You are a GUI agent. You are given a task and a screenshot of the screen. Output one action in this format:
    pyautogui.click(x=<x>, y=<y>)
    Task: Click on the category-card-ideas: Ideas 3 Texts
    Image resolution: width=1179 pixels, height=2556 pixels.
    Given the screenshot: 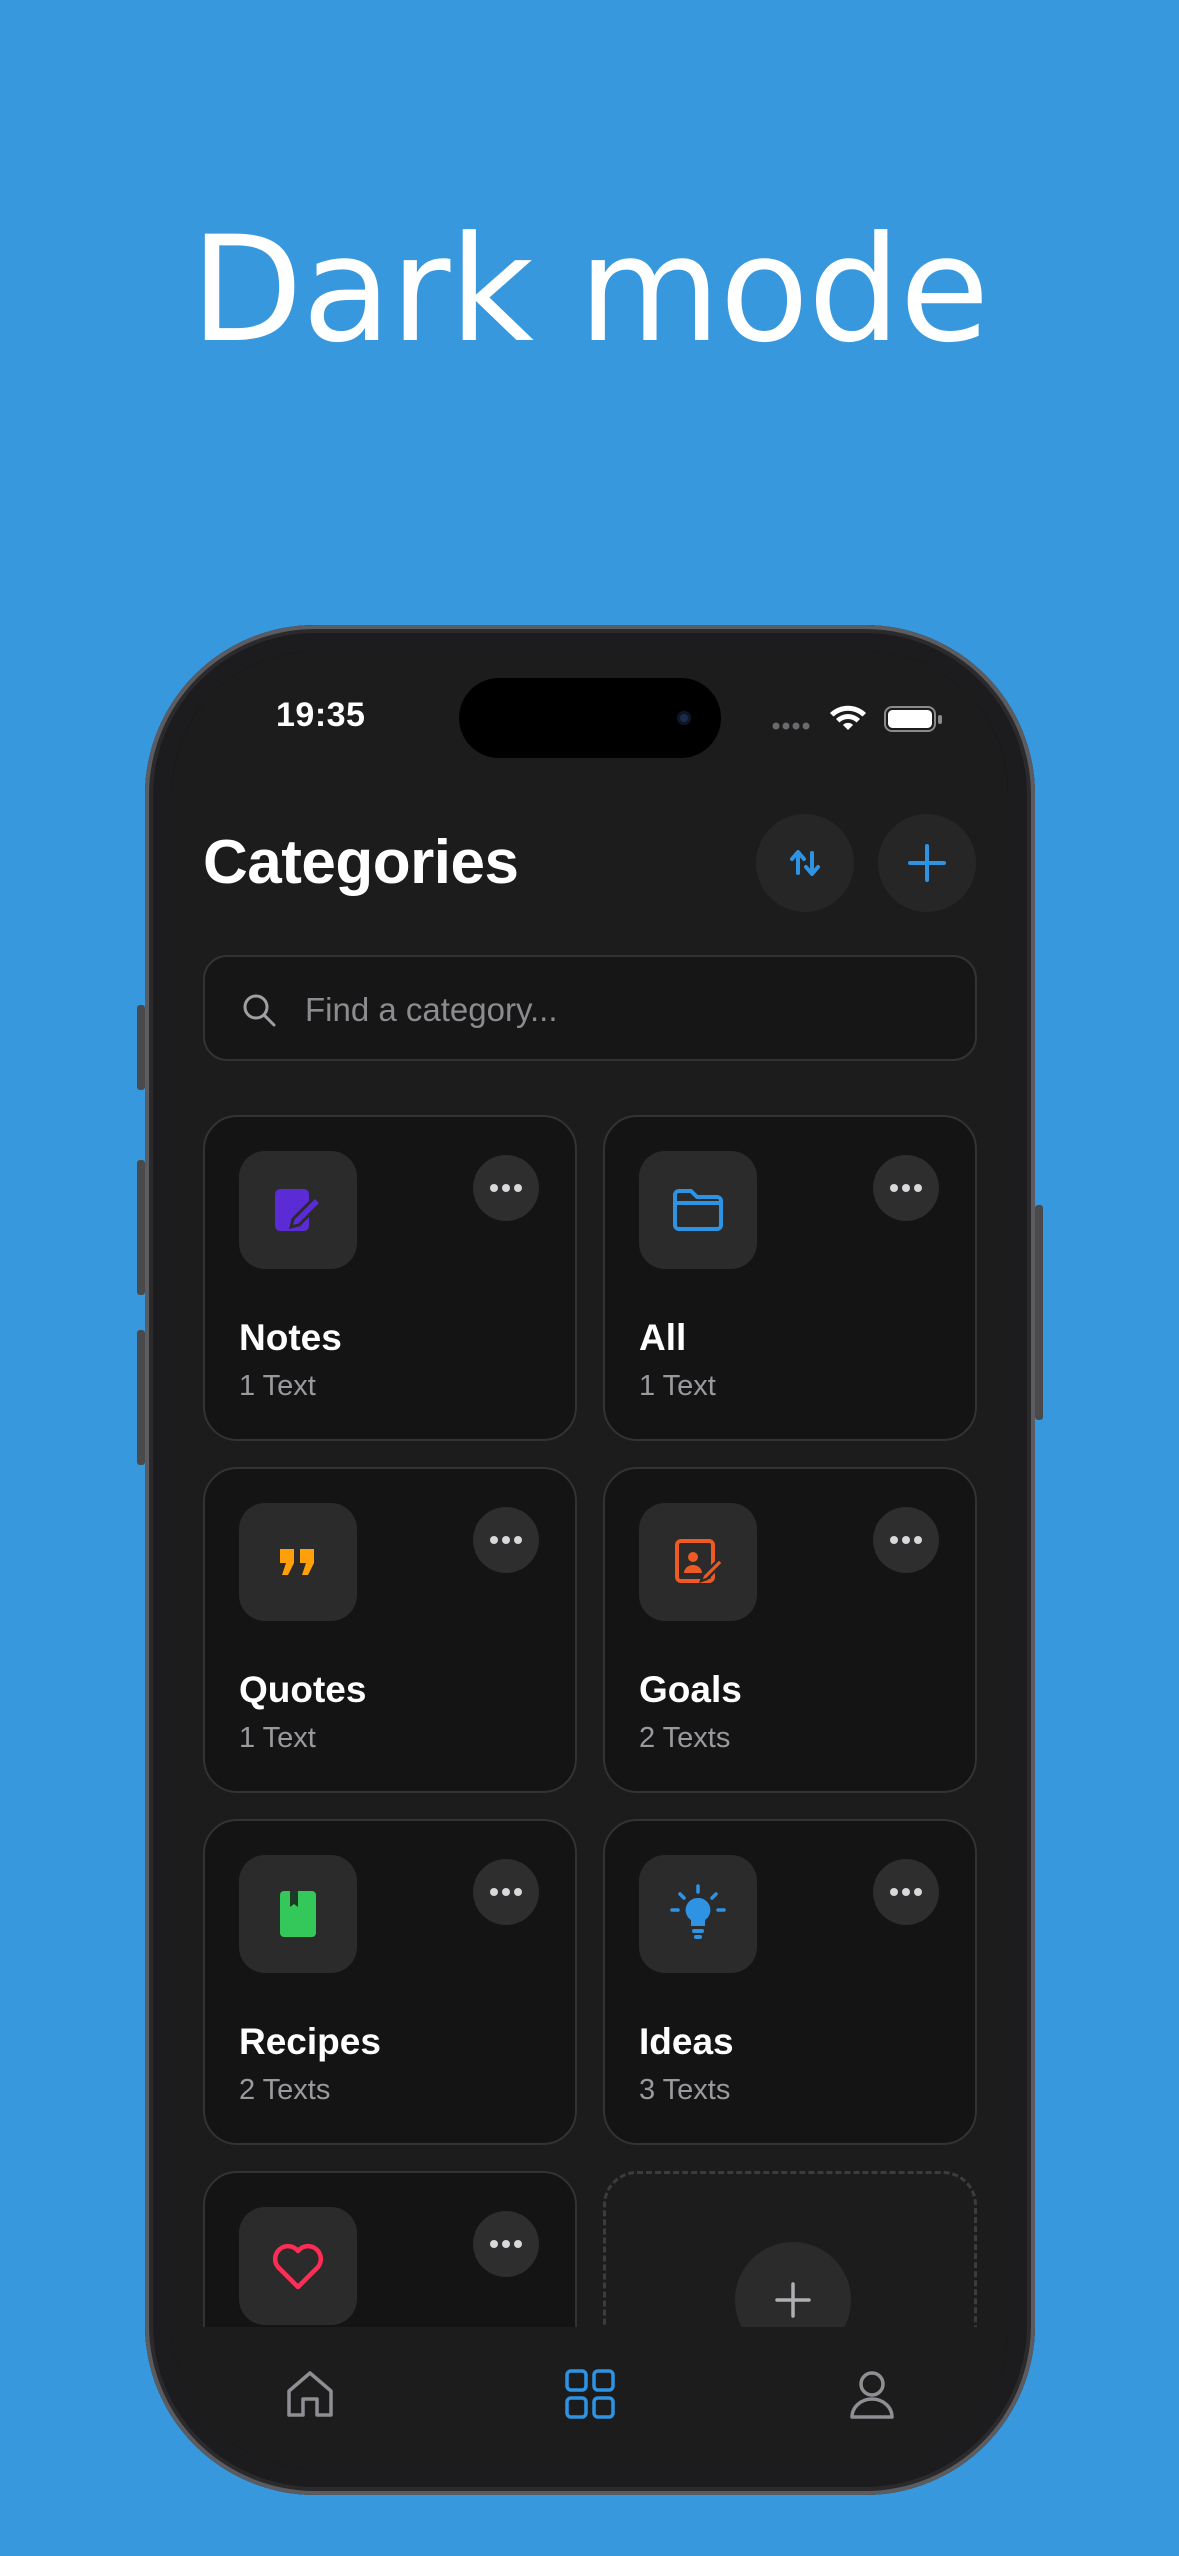 What is the action you would take?
    pyautogui.click(x=790, y=1982)
    